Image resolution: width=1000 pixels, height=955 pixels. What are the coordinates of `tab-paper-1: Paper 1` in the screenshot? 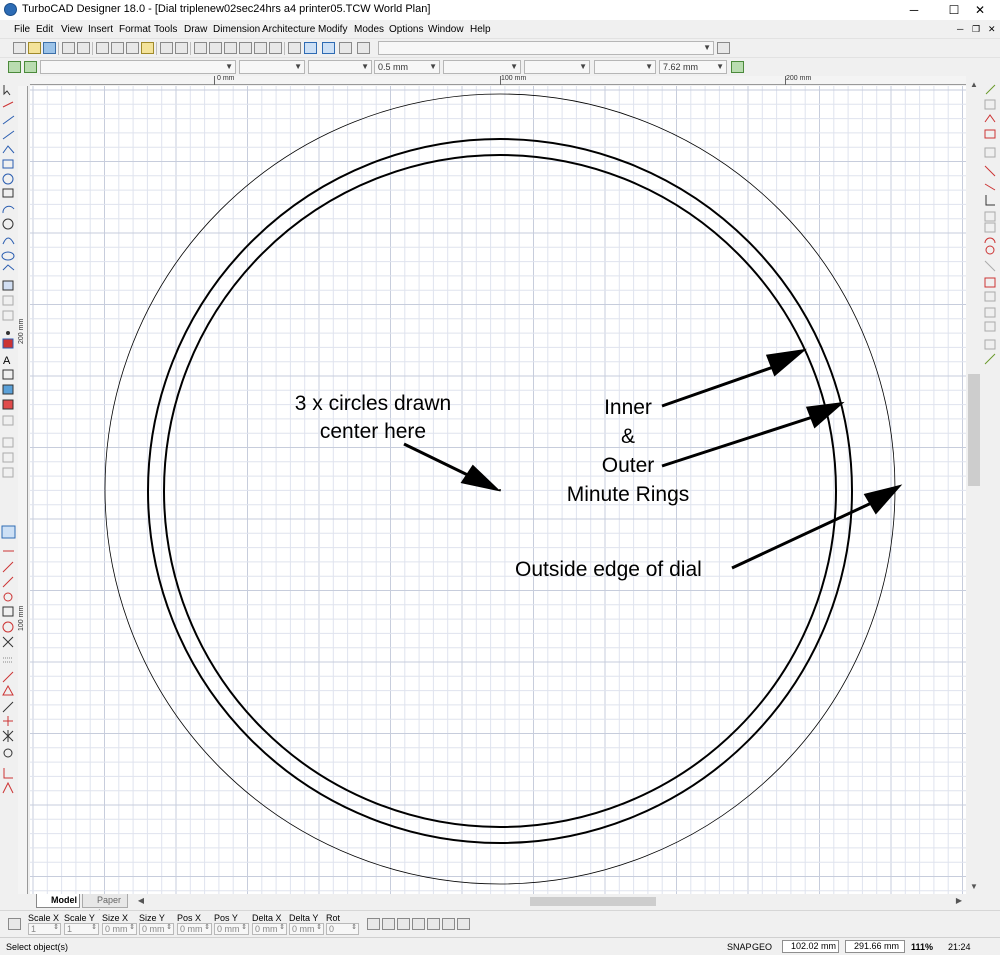 It's located at (105, 906).